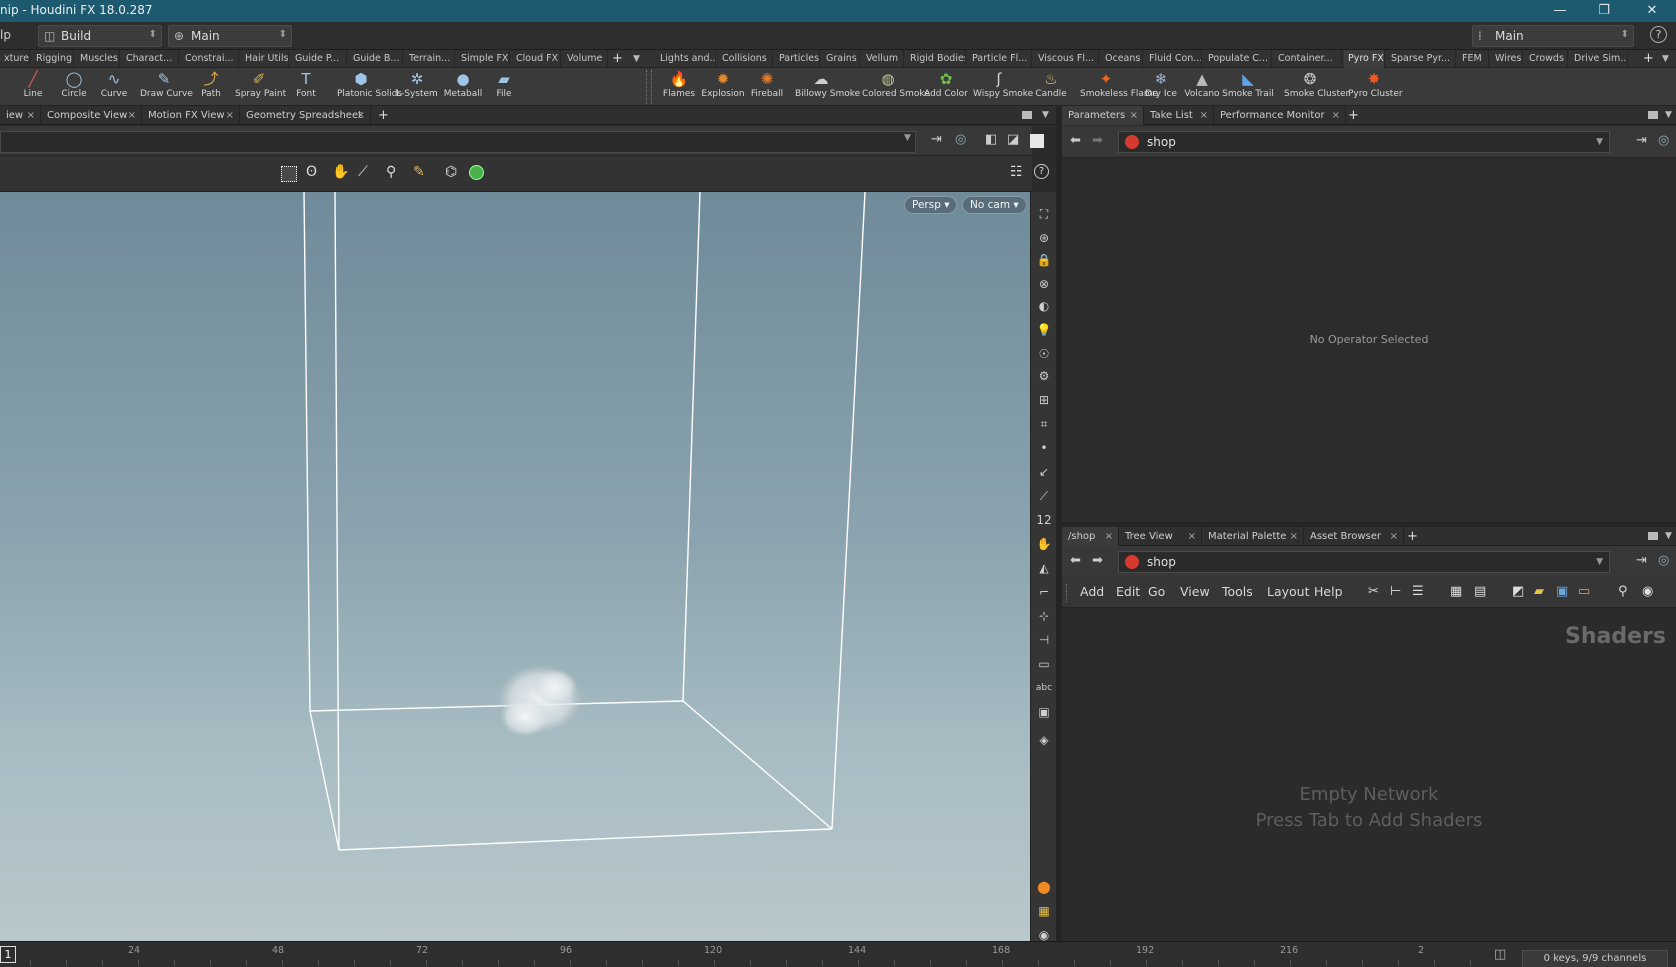 The image size is (1676, 967). Describe the element at coordinates (1364, 562) in the screenshot. I see `network-path-field: shop ▼` at that location.